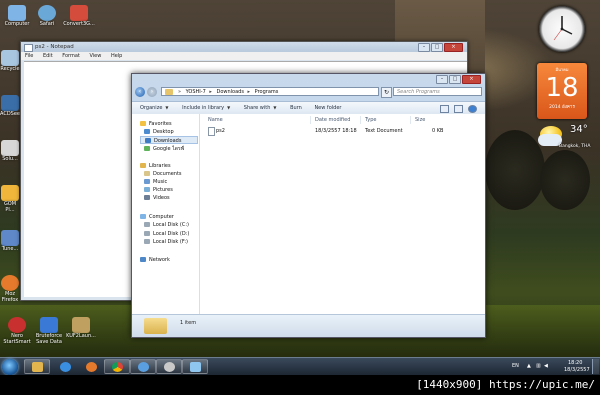 The height and width of the screenshot is (395, 600). What do you see at coordinates (515, 366) in the screenshot?
I see `language-indicator: EN` at bounding box center [515, 366].